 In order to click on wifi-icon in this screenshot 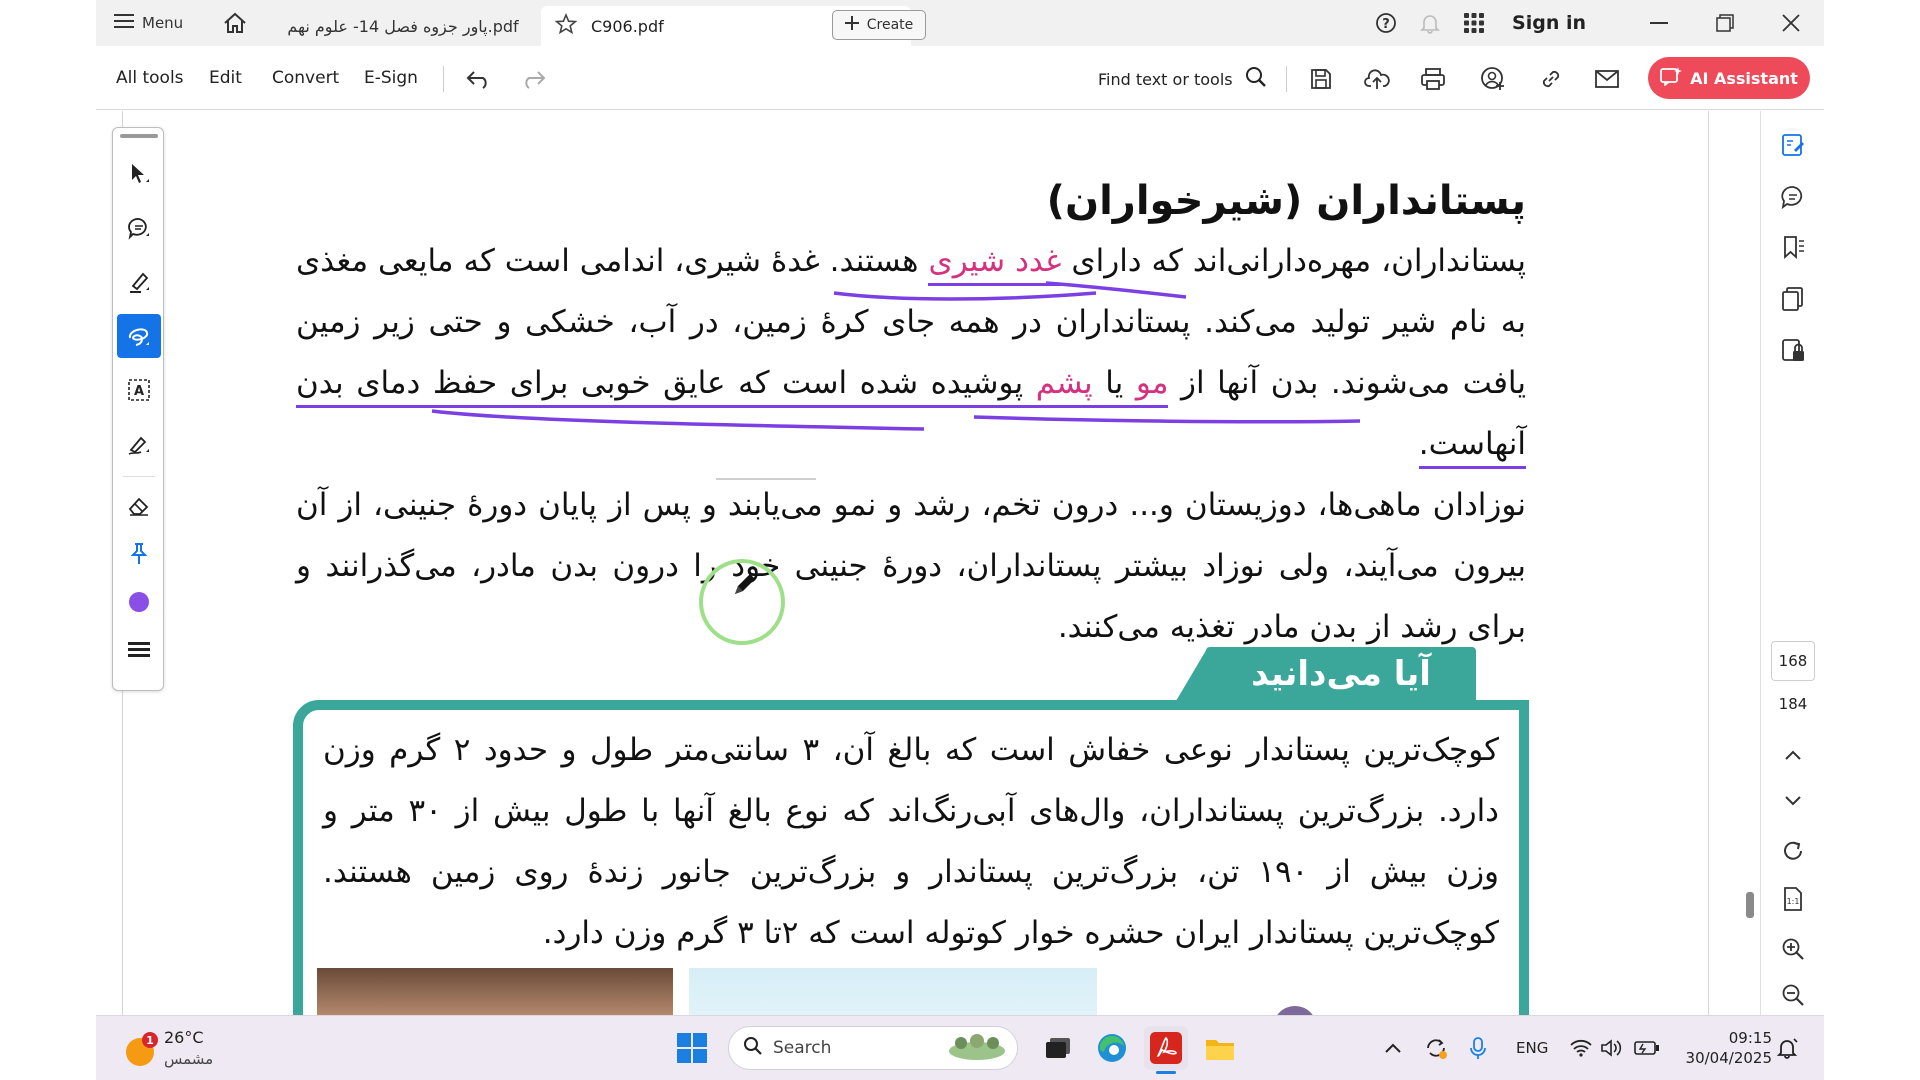, I will do `click(1581, 1048)`.